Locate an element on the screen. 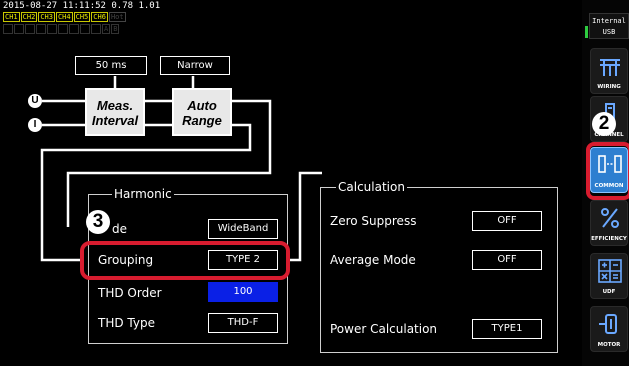 The image size is (629, 370). internal-label: Internal is located at coordinates (609, 21).